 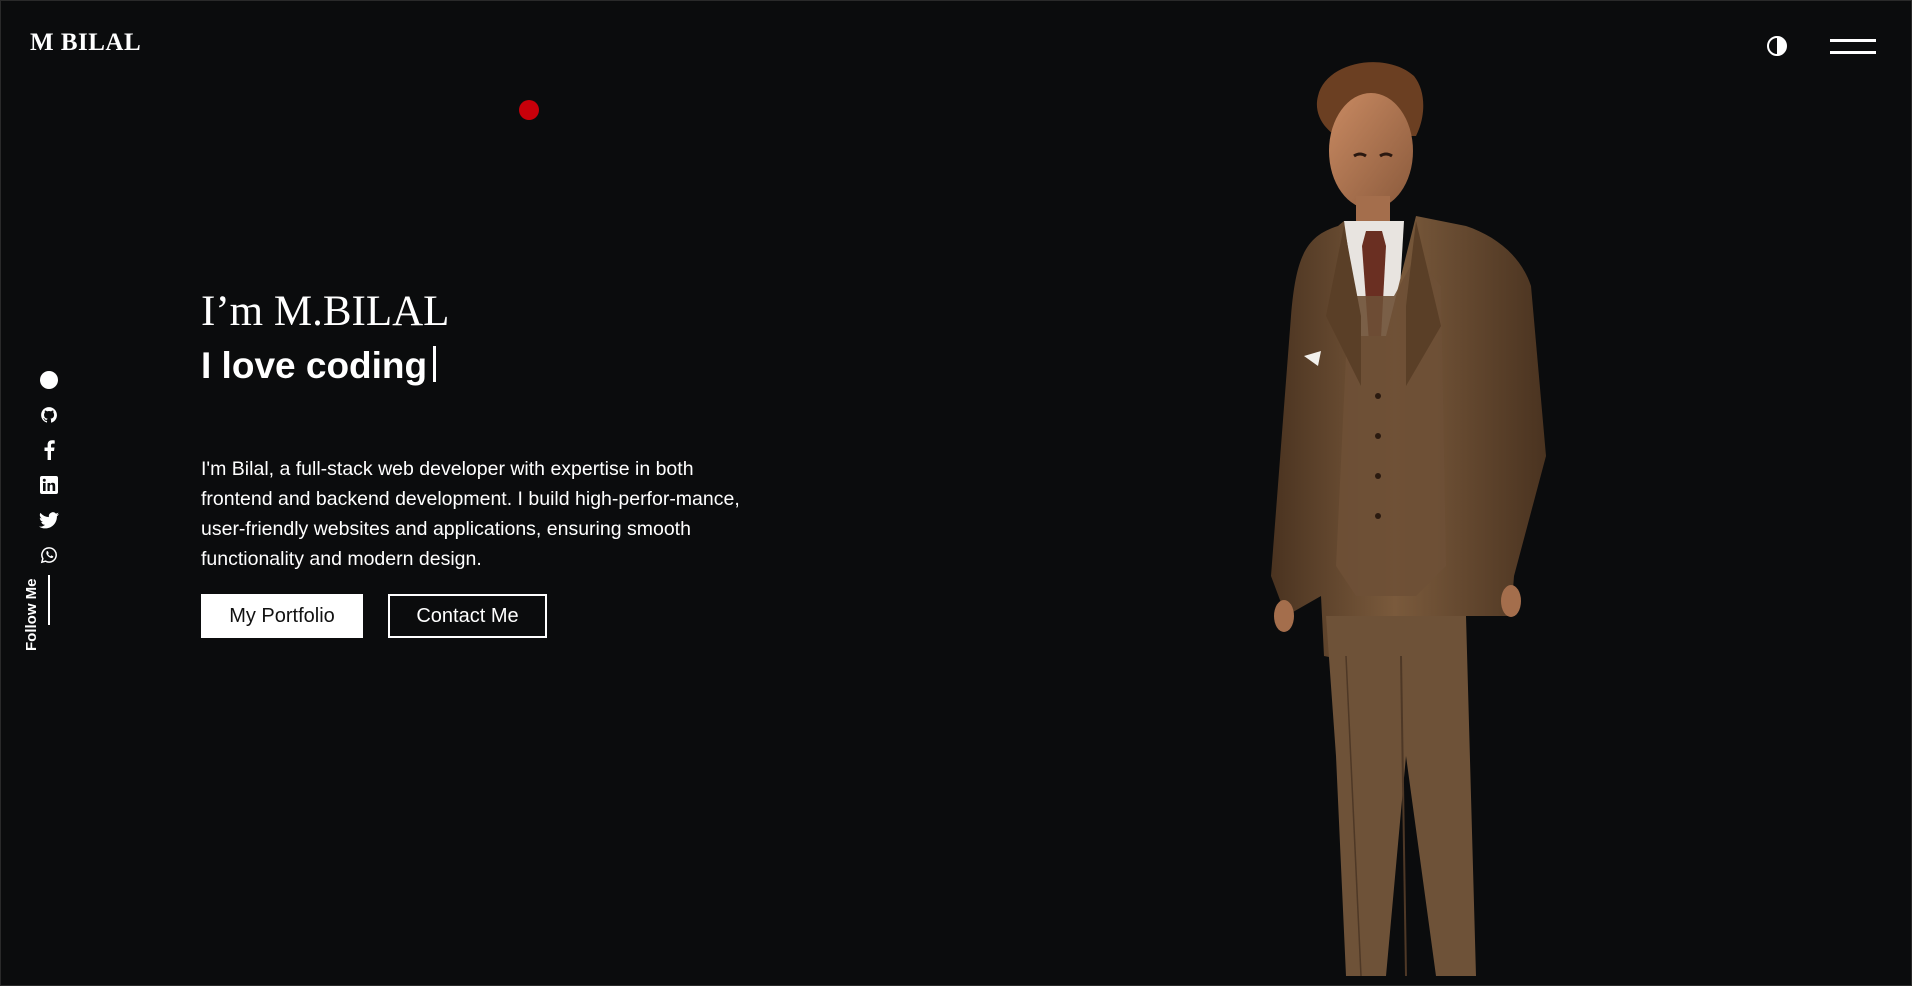 I want to click on github-icon, so click(x=49, y=415).